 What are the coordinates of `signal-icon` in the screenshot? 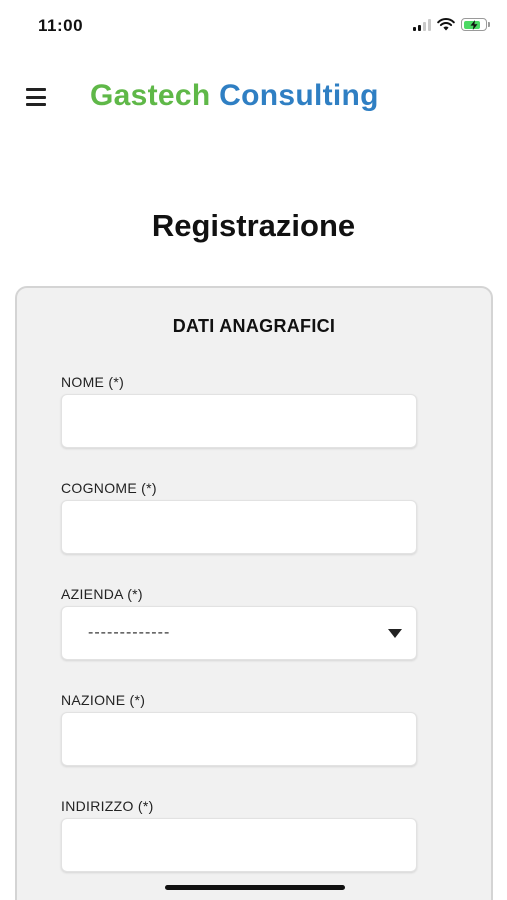 It's located at (422, 24).